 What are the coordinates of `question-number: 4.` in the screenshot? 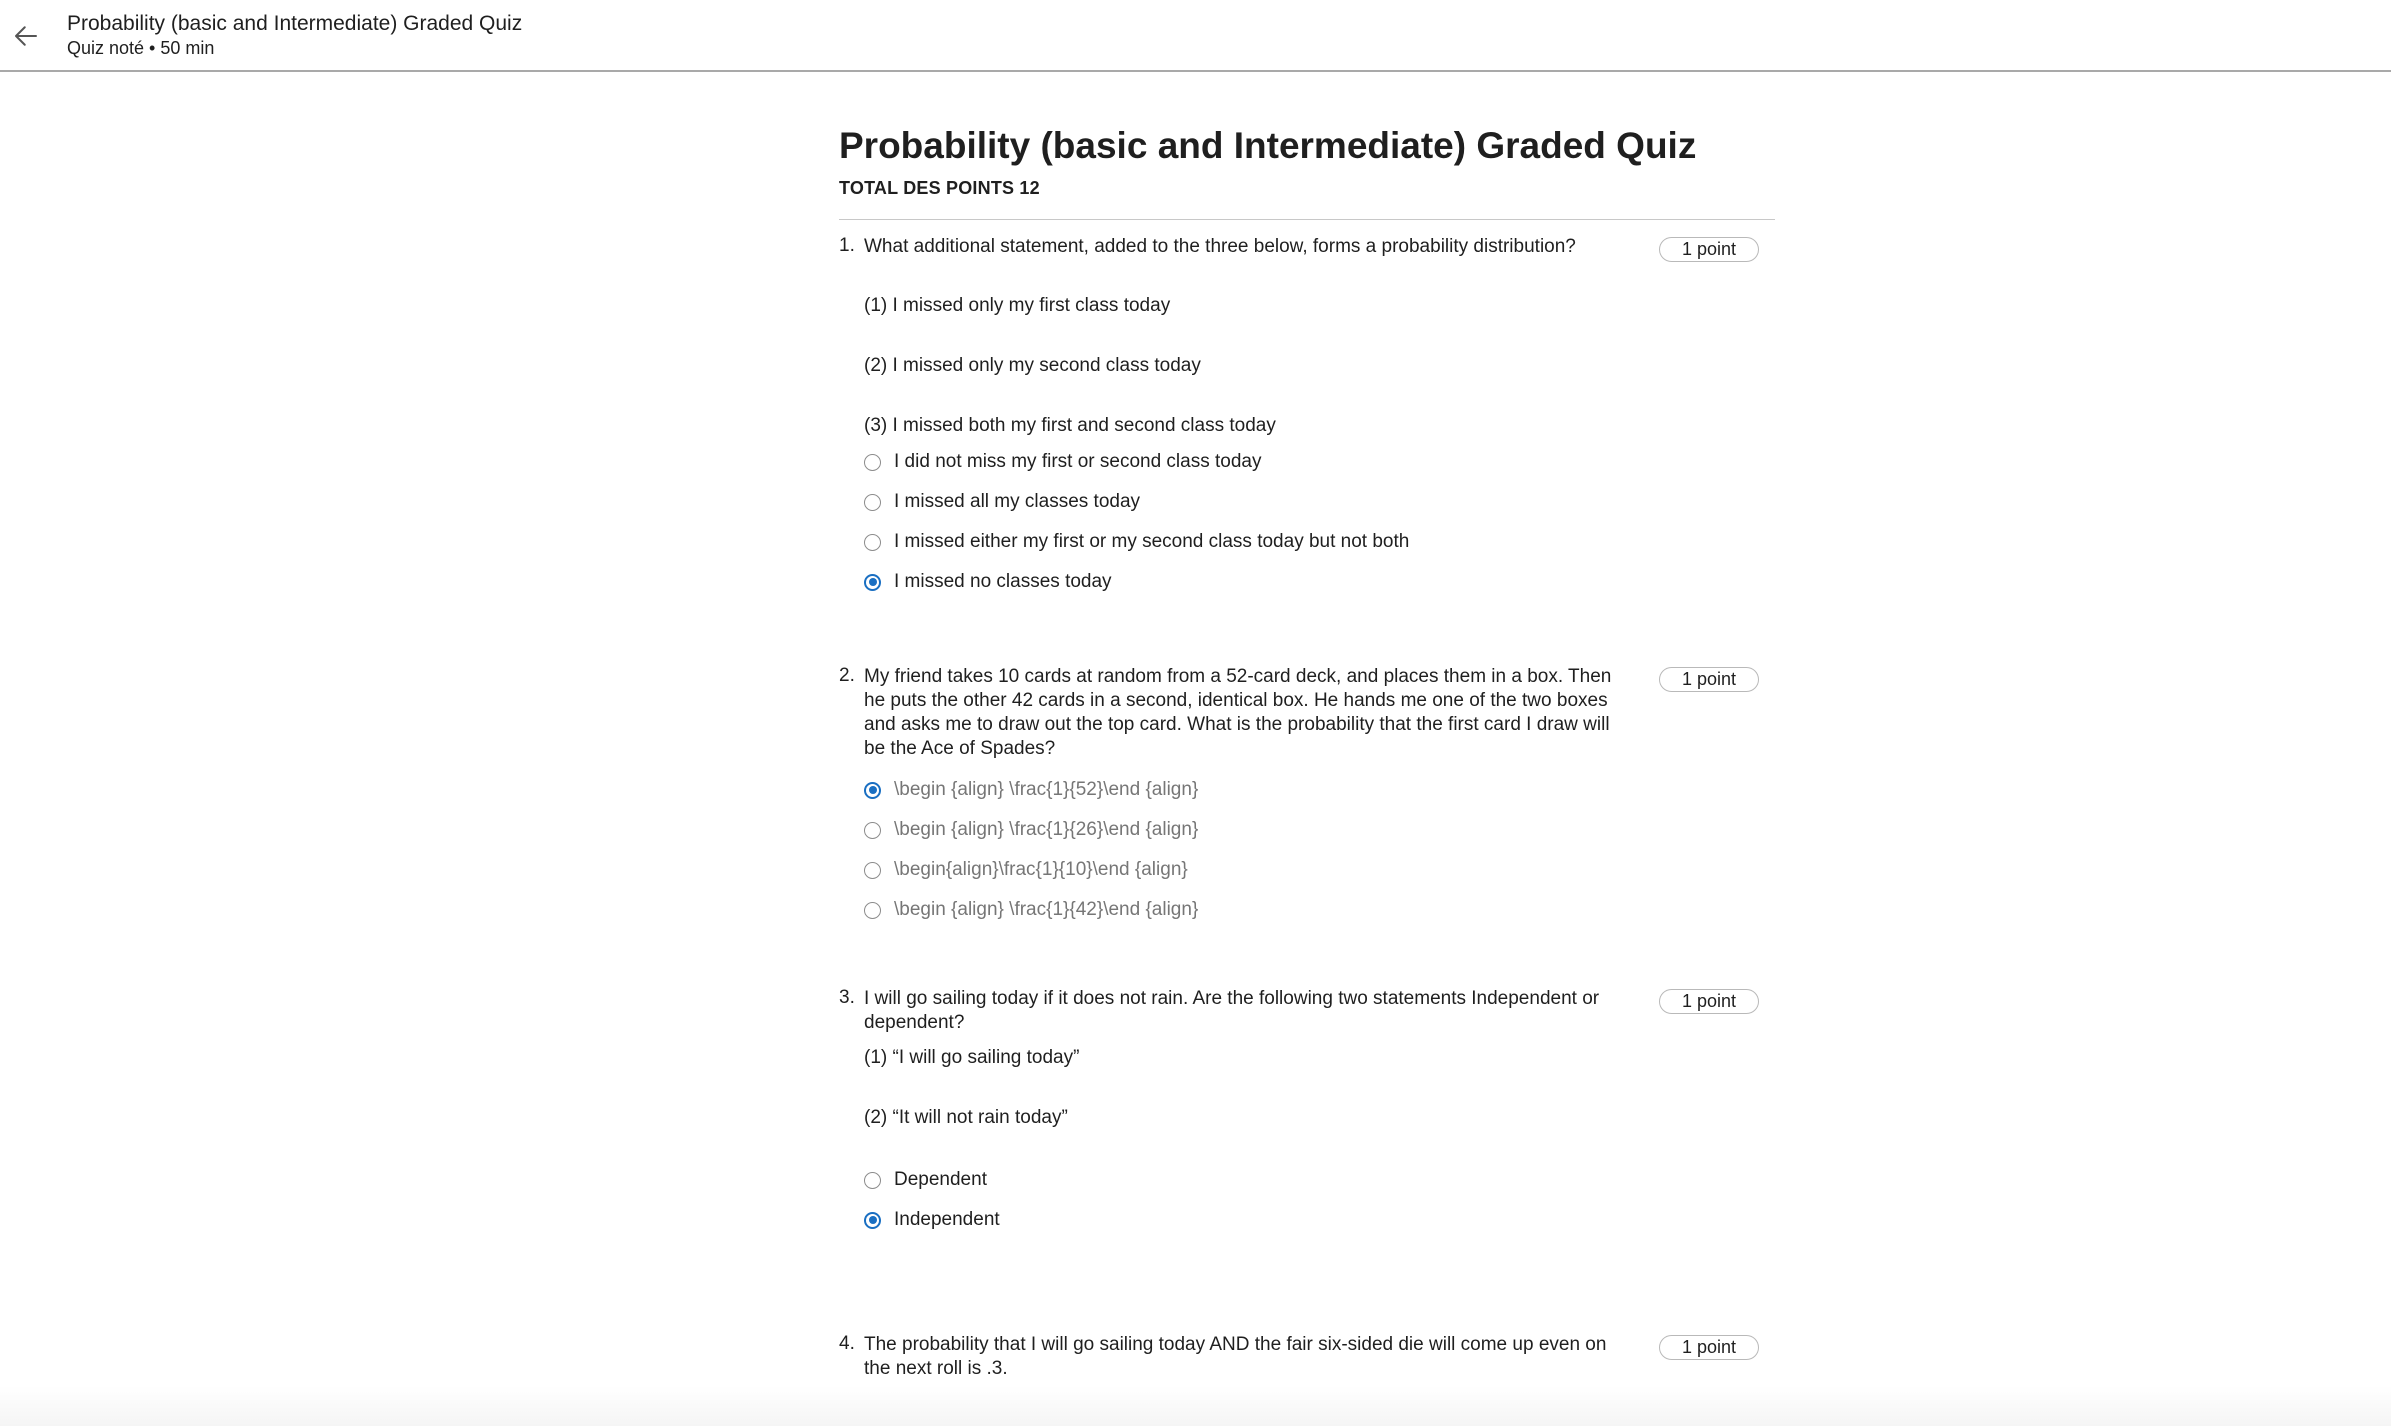 It's located at (847, 1343).